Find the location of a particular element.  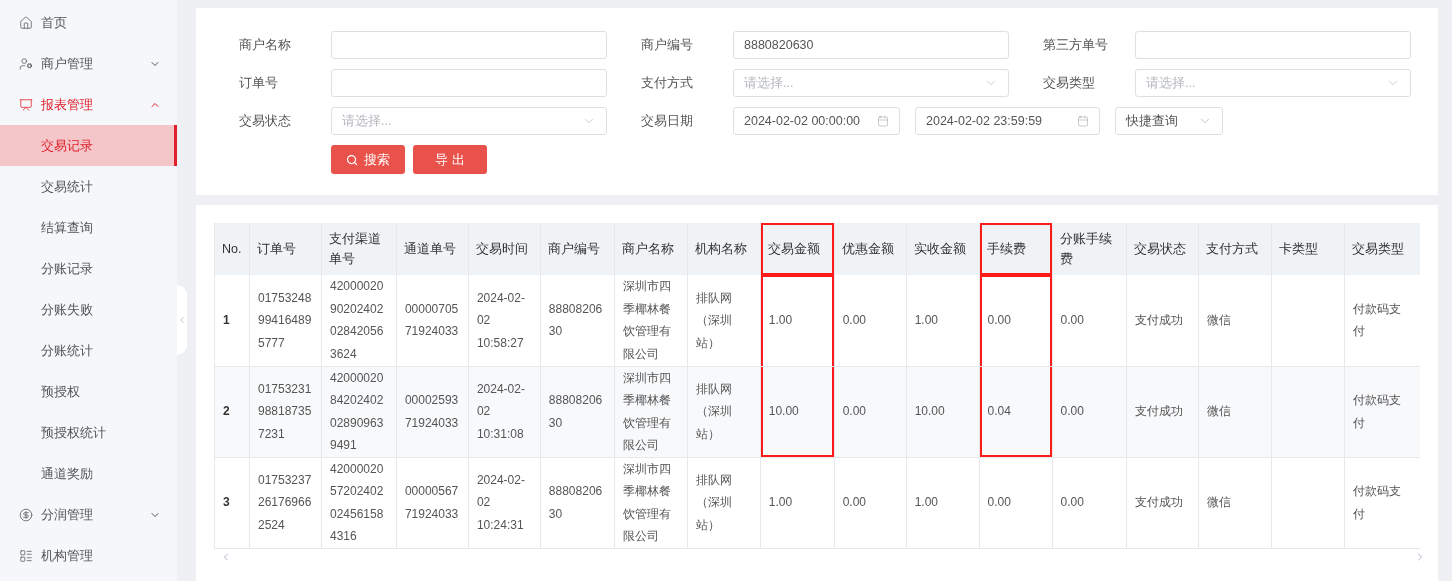

sidebar-item: 报表管理 is located at coordinates (88, 104).